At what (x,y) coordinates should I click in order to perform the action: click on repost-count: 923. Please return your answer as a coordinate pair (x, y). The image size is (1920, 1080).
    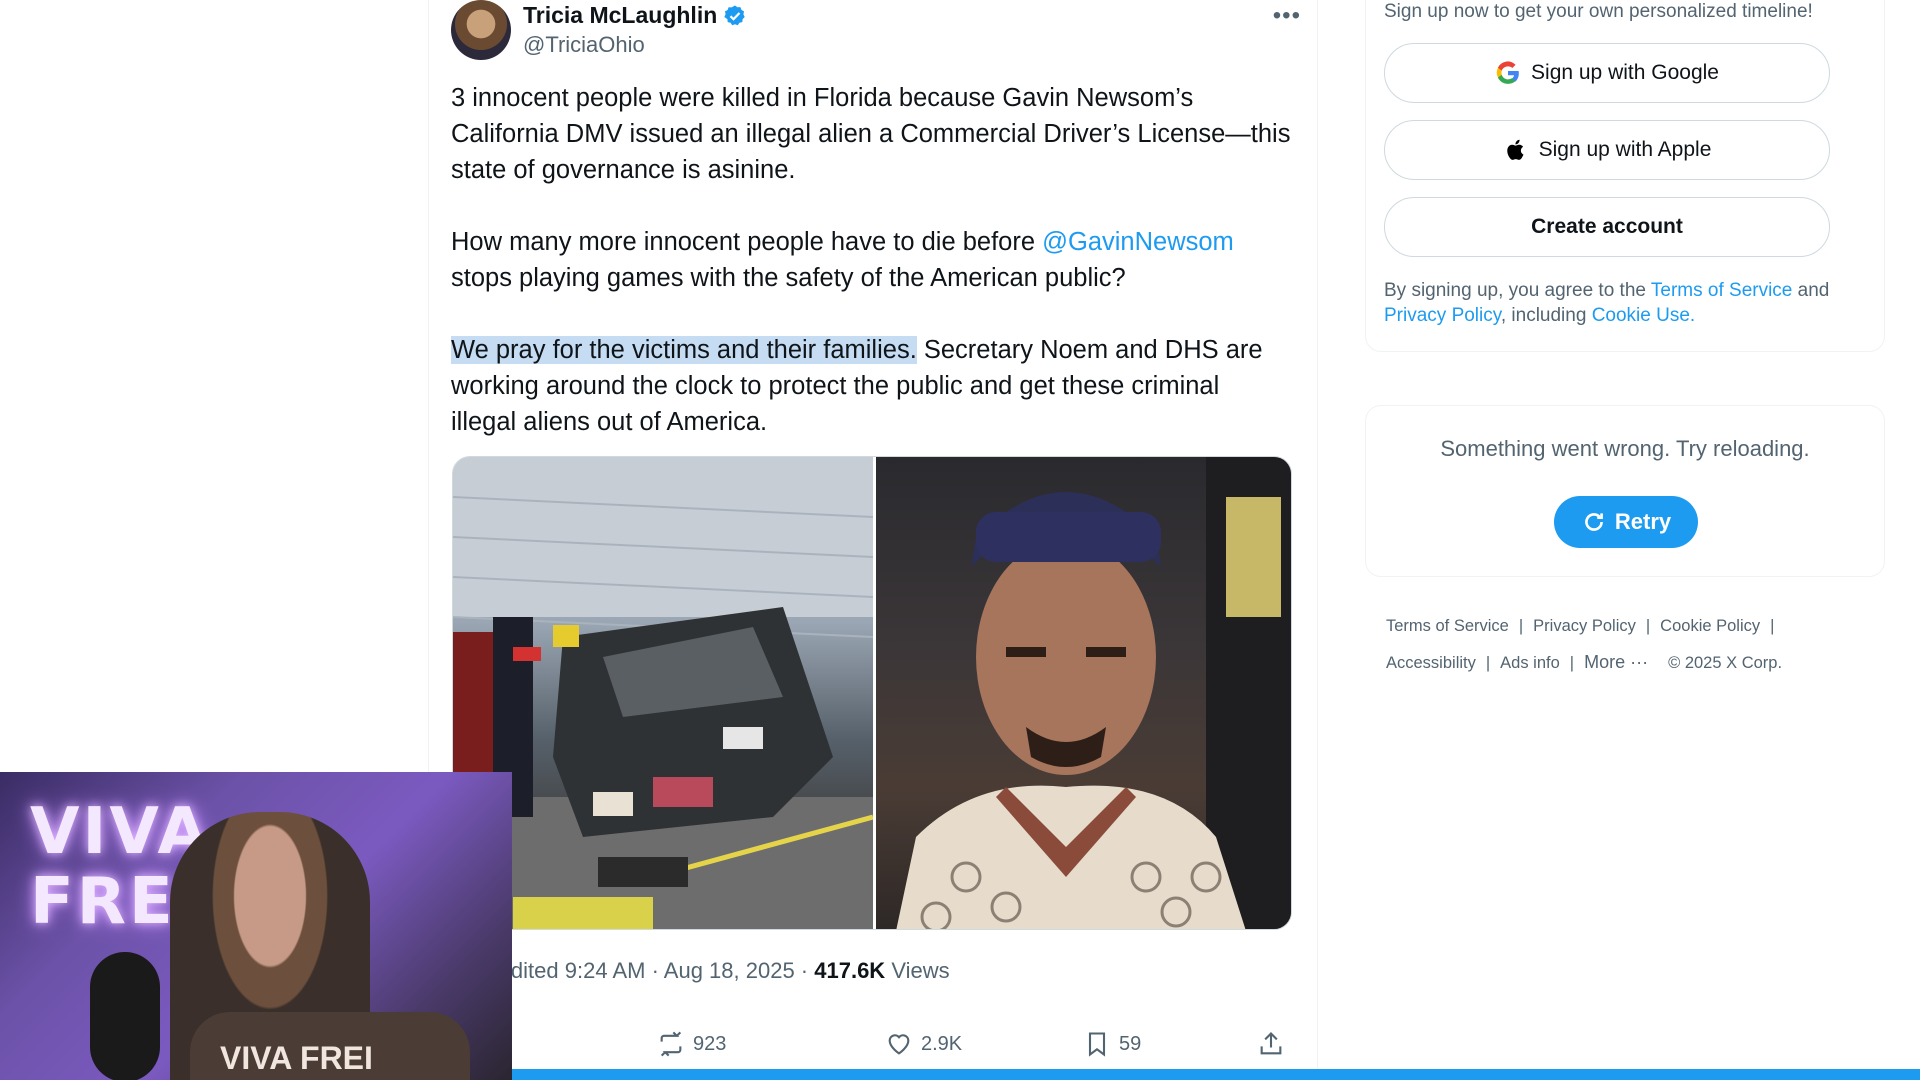
    Looking at the image, I should click on (710, 1043).